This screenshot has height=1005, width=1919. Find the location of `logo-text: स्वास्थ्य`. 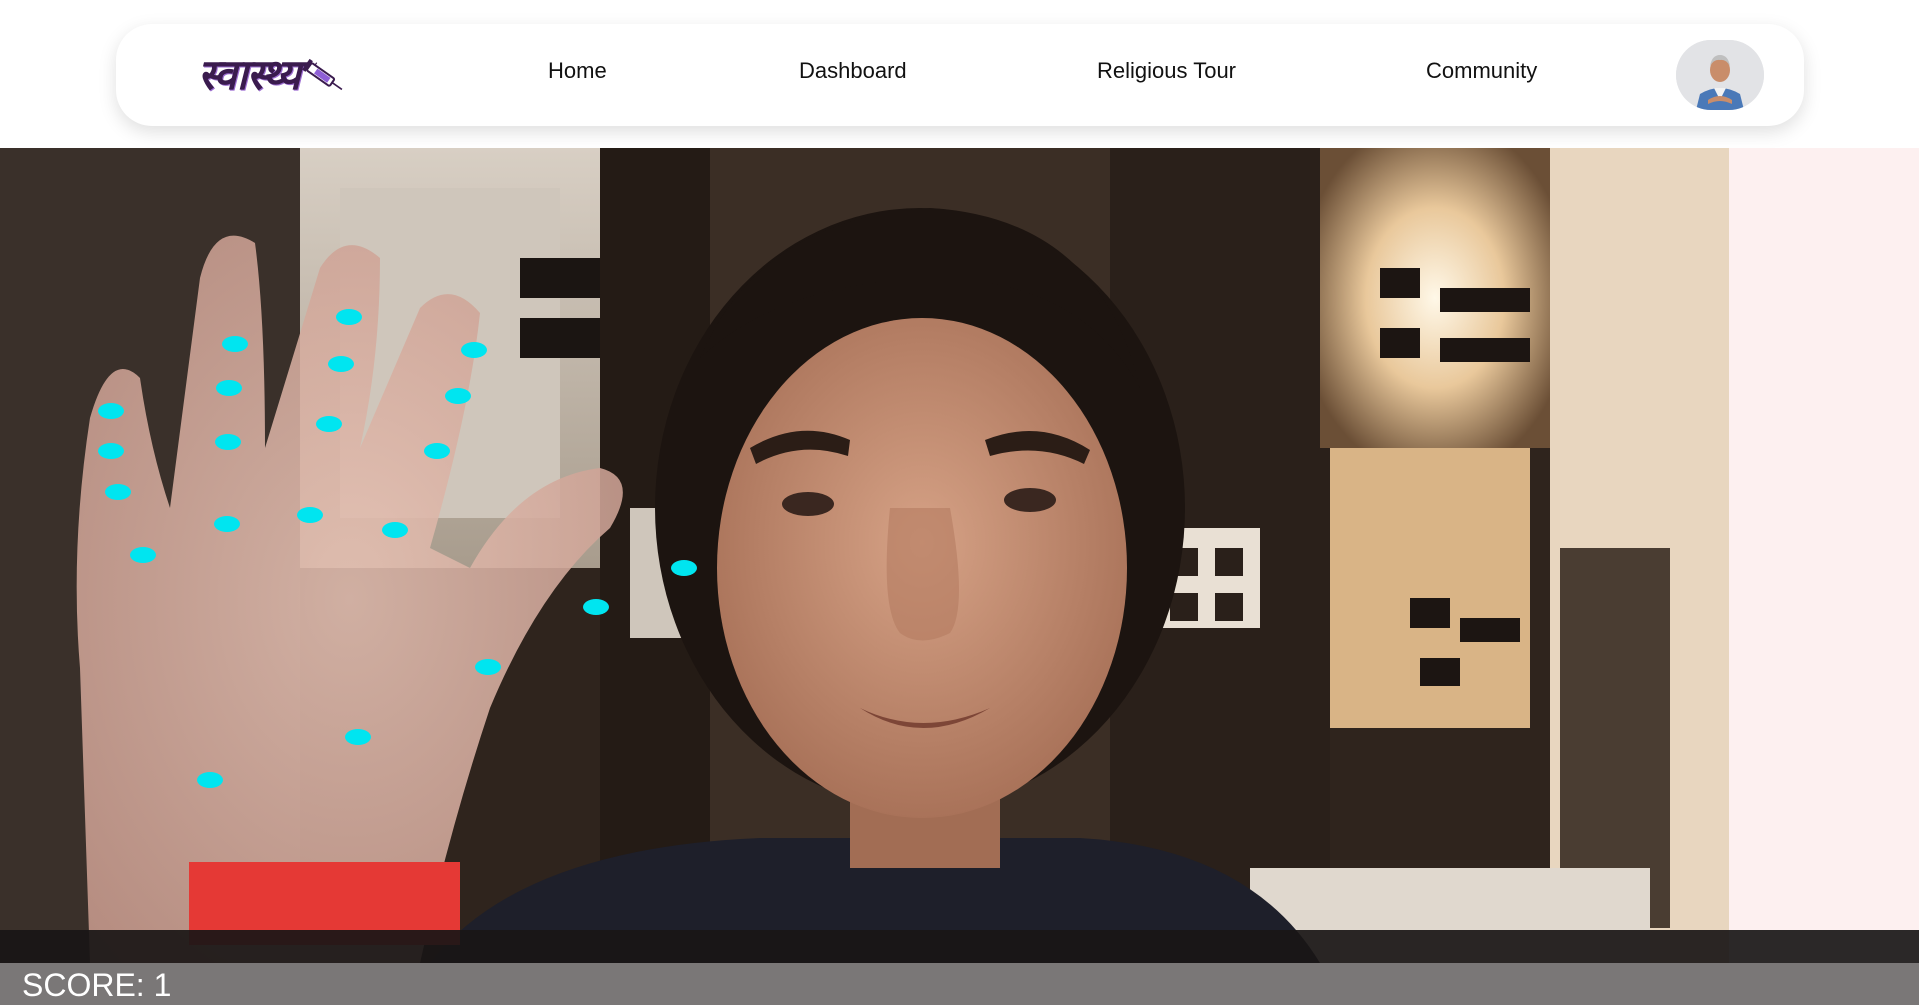

logo-text: स्वास्थ्य is located at coordinates (249, 74).